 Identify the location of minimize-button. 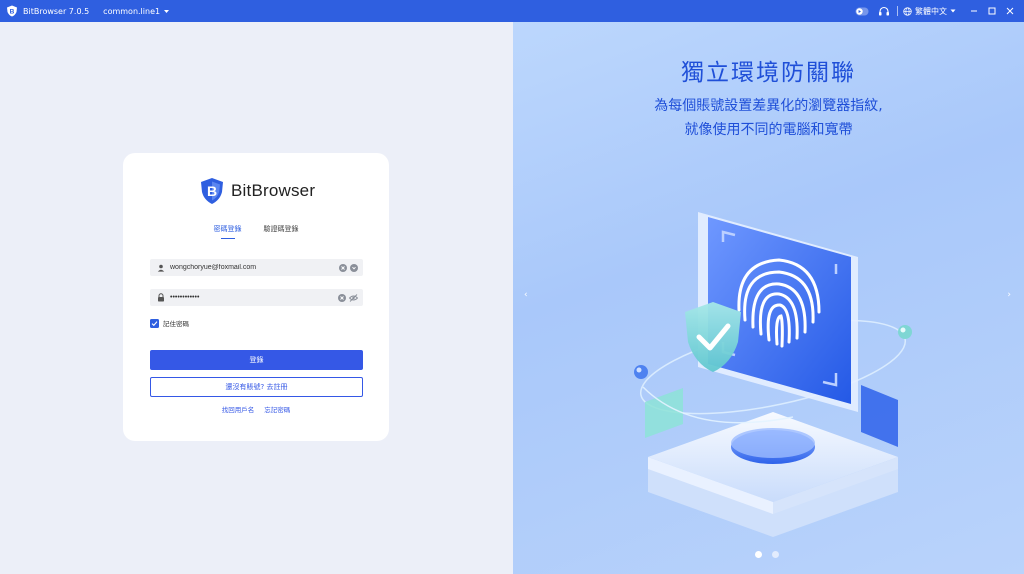
(974, 11).